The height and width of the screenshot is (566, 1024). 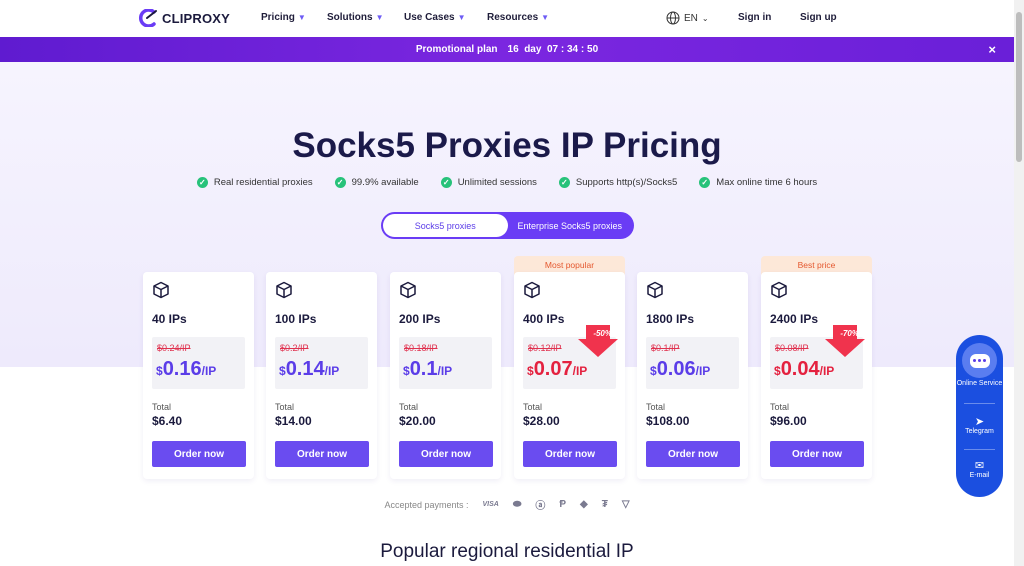 What do you see at coordinates (570, 225) in the screenshot?
I see `tab-enterprise-socks5-proxies: Enterprise Socks5 proxies` at bounding box center [570, 225].